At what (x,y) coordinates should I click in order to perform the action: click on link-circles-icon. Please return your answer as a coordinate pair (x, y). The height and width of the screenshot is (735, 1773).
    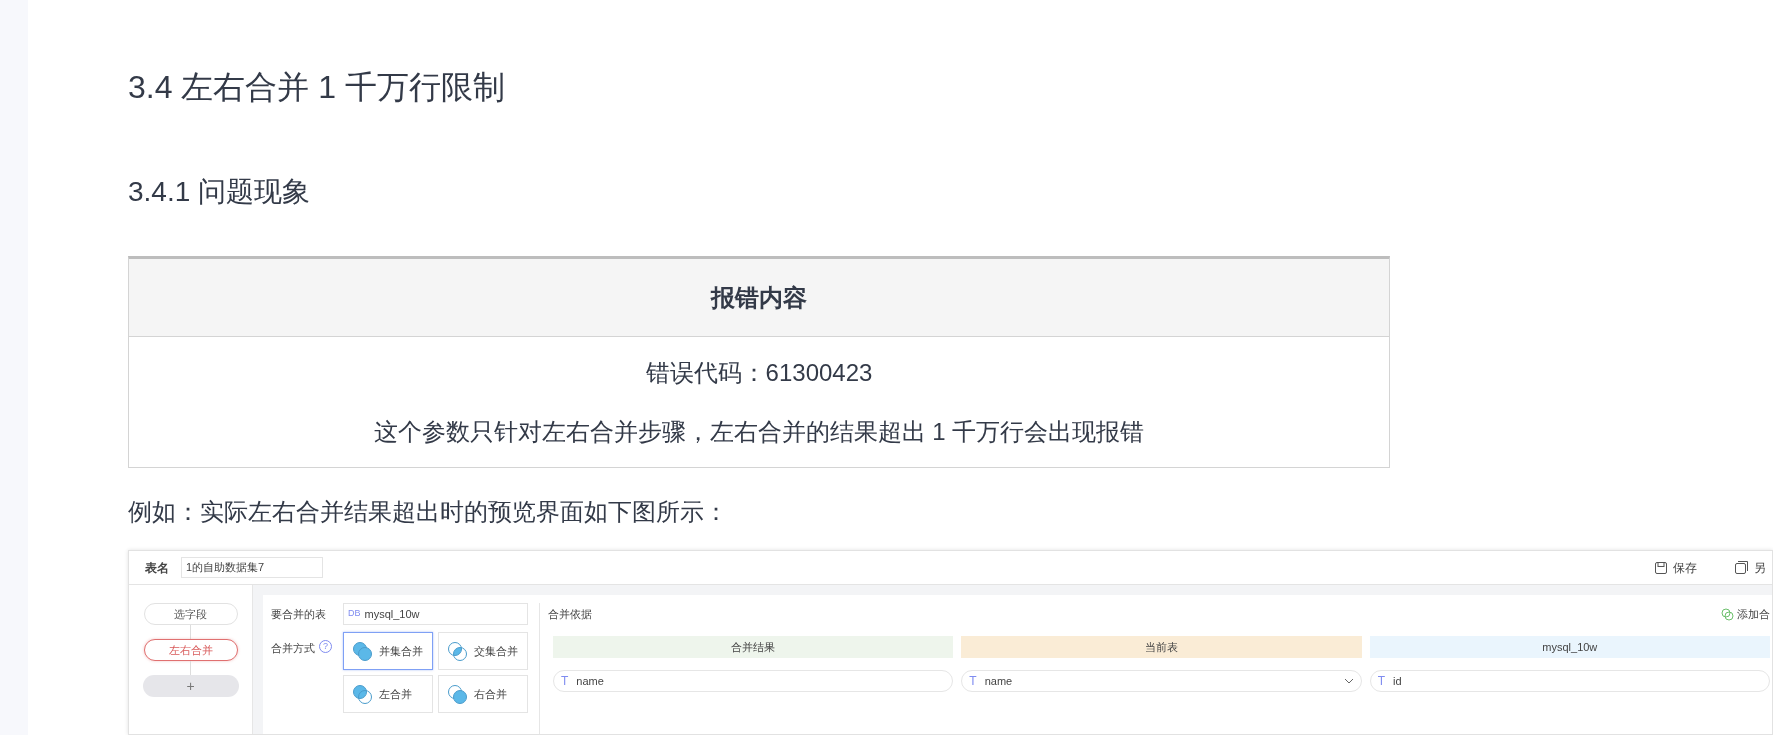
    Looking at the image, I should click on (1727, 614).